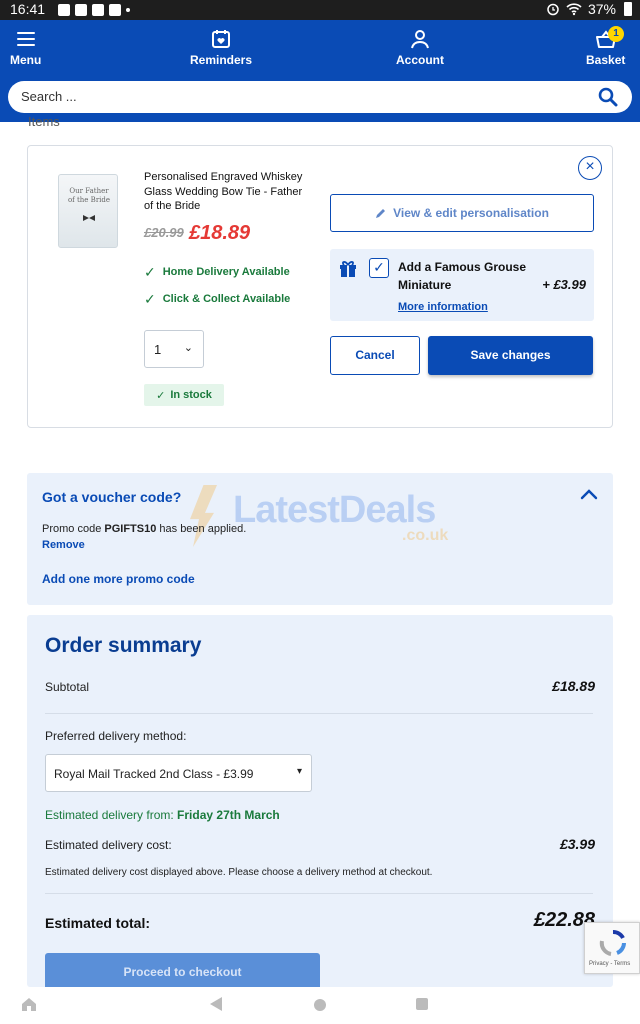 This screenshot has width=640, height=1024. I want to click on estimated-delivery-value: Friday 27th March, so click(228, 815).